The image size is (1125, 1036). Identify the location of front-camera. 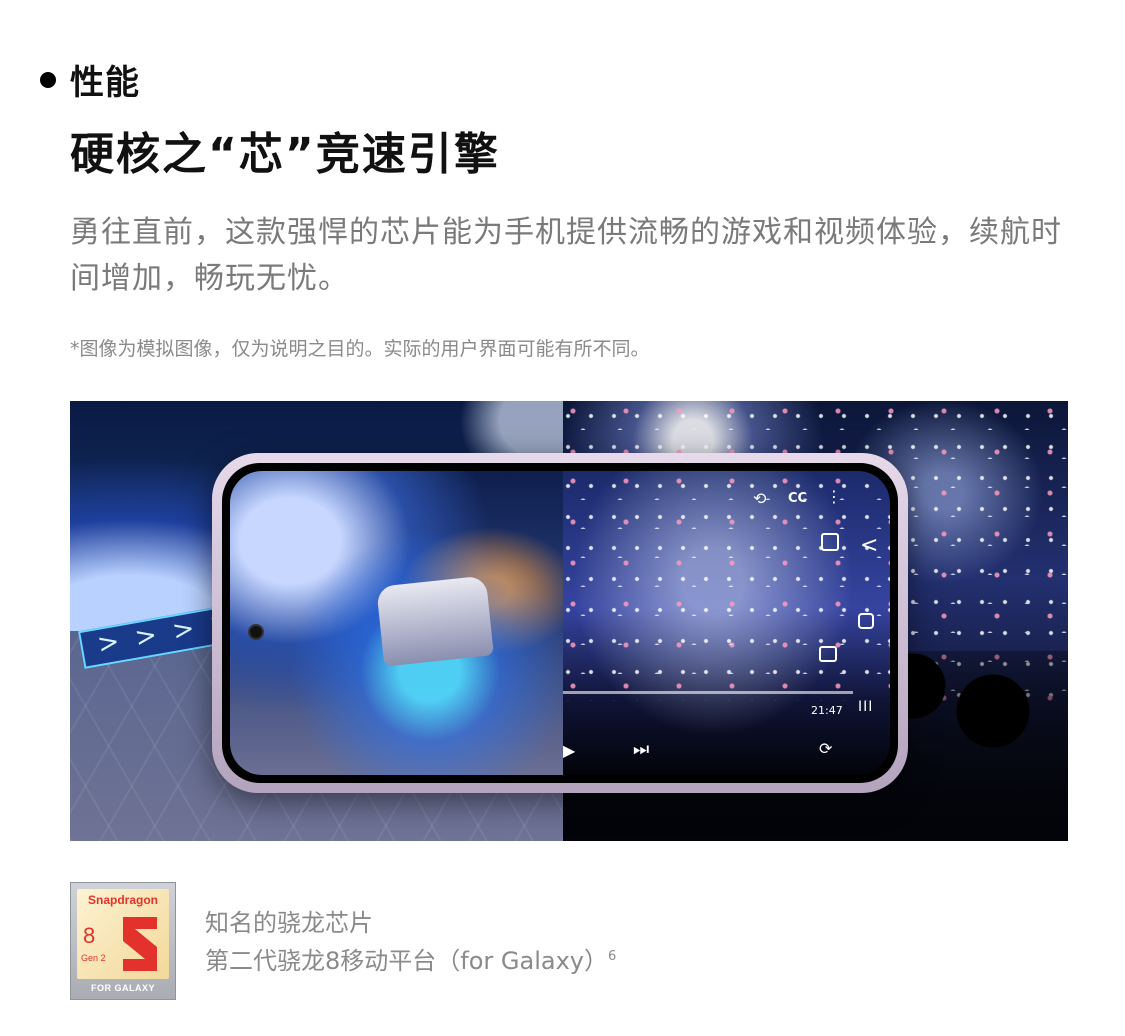
(256, 632).